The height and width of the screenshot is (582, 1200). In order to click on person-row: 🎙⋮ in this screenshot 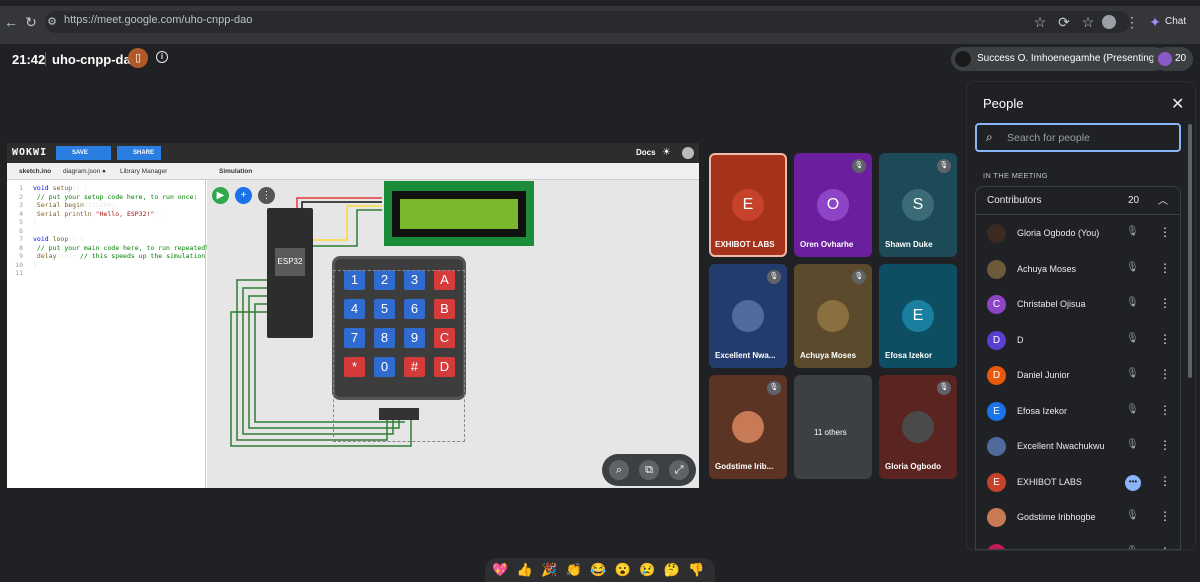, I will do `click(1078, 543)`.